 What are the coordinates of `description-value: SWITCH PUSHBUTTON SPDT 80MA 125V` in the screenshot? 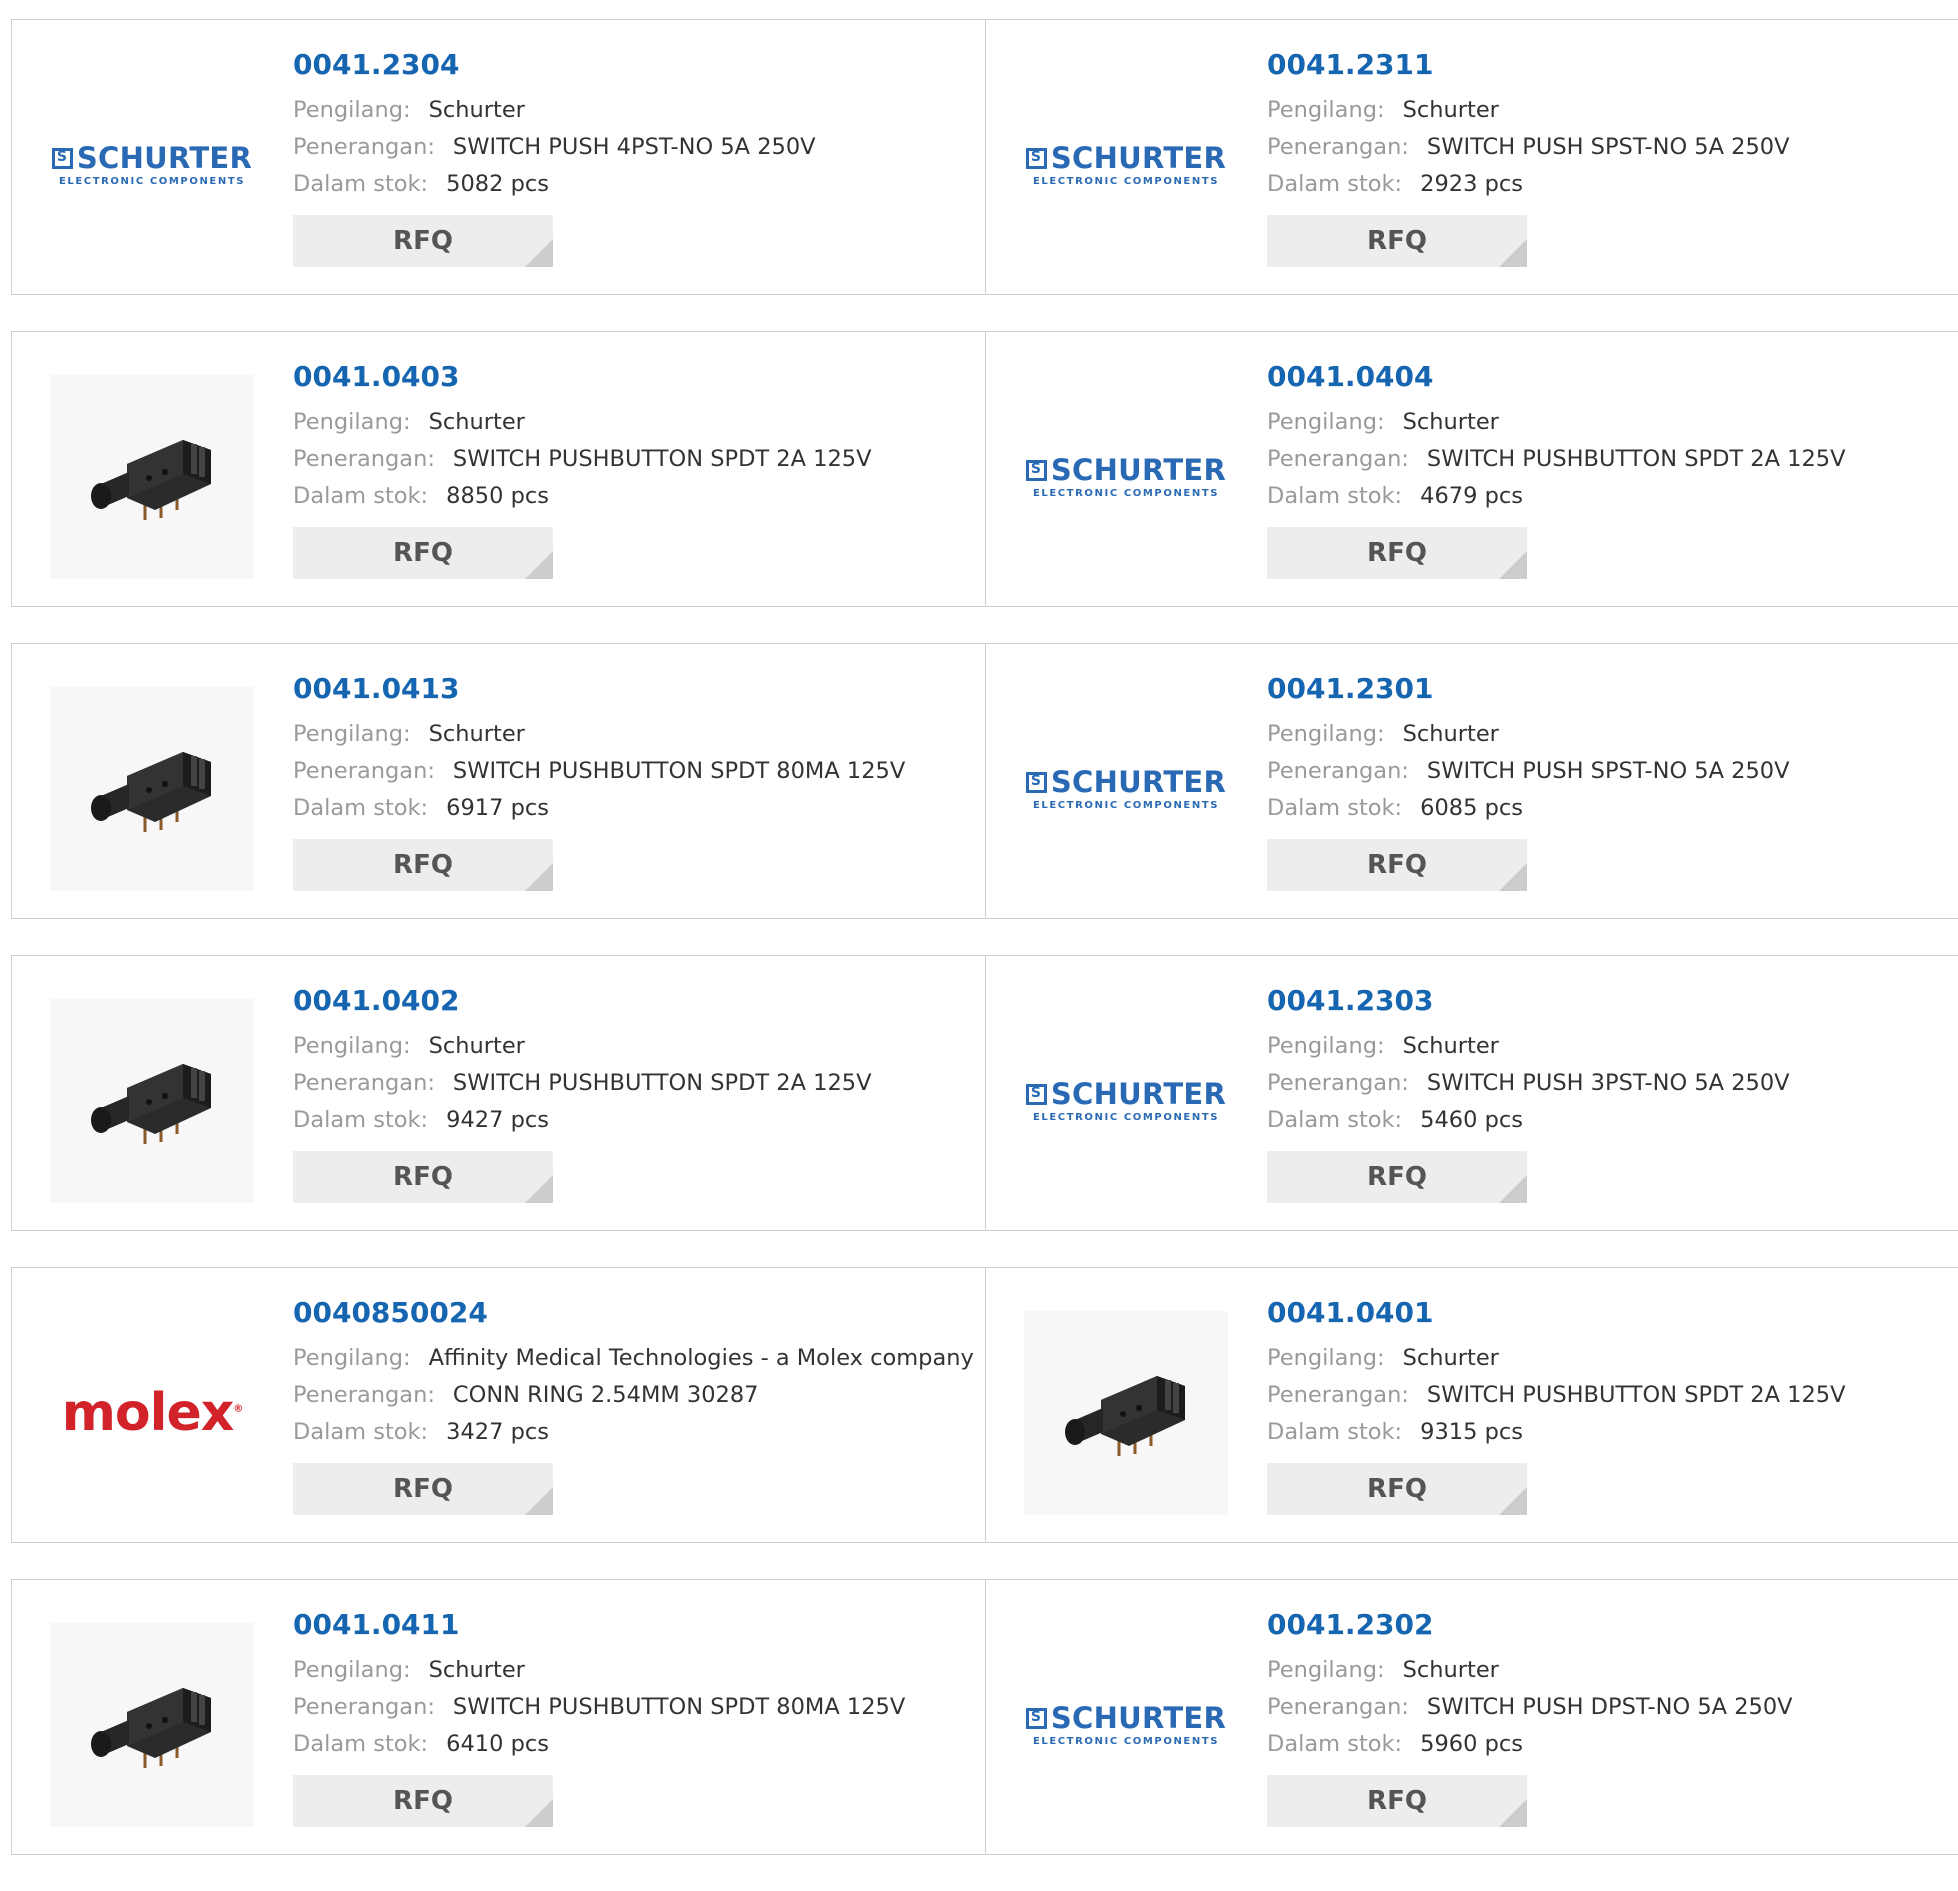 It's located at (679, 1707).